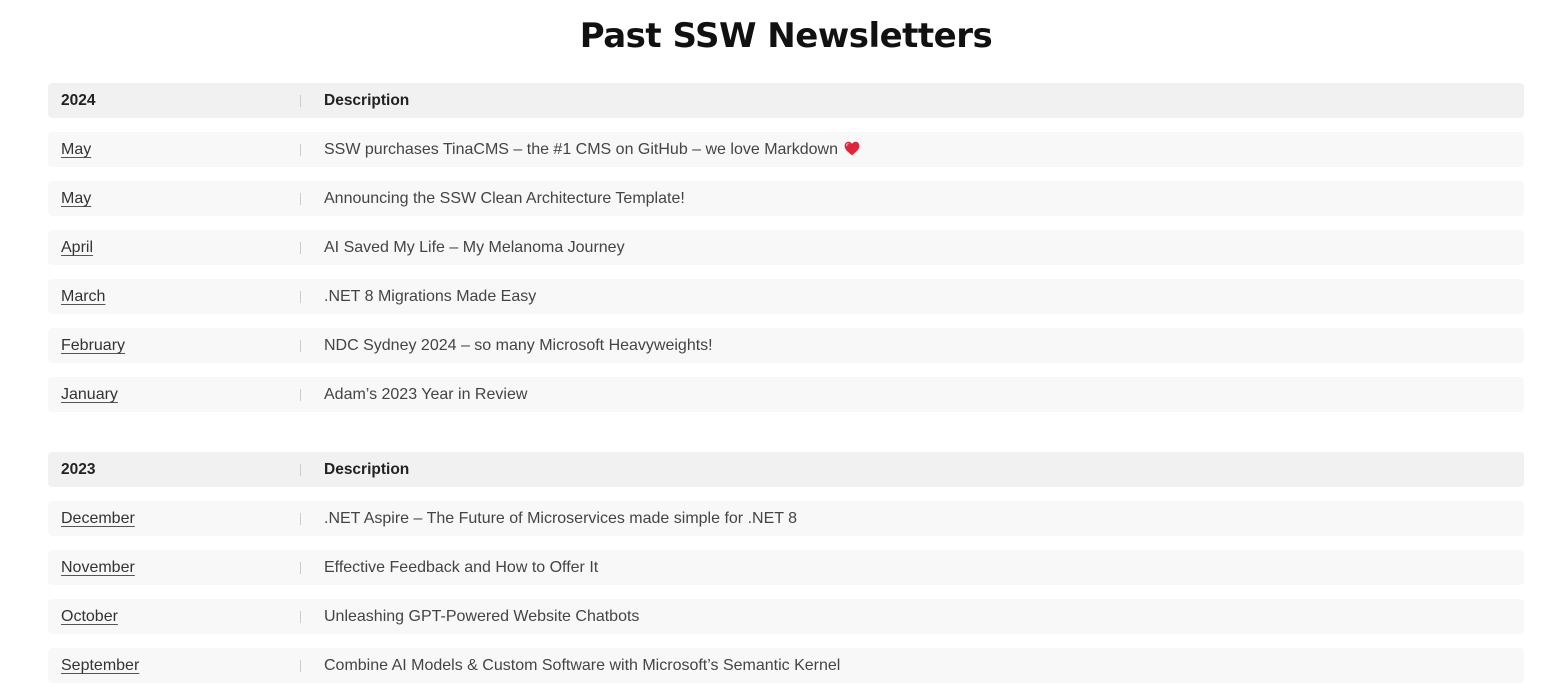 This screenshot has width=1562, height=694. I want to click on year-heading: 2024, so click(78, 100).